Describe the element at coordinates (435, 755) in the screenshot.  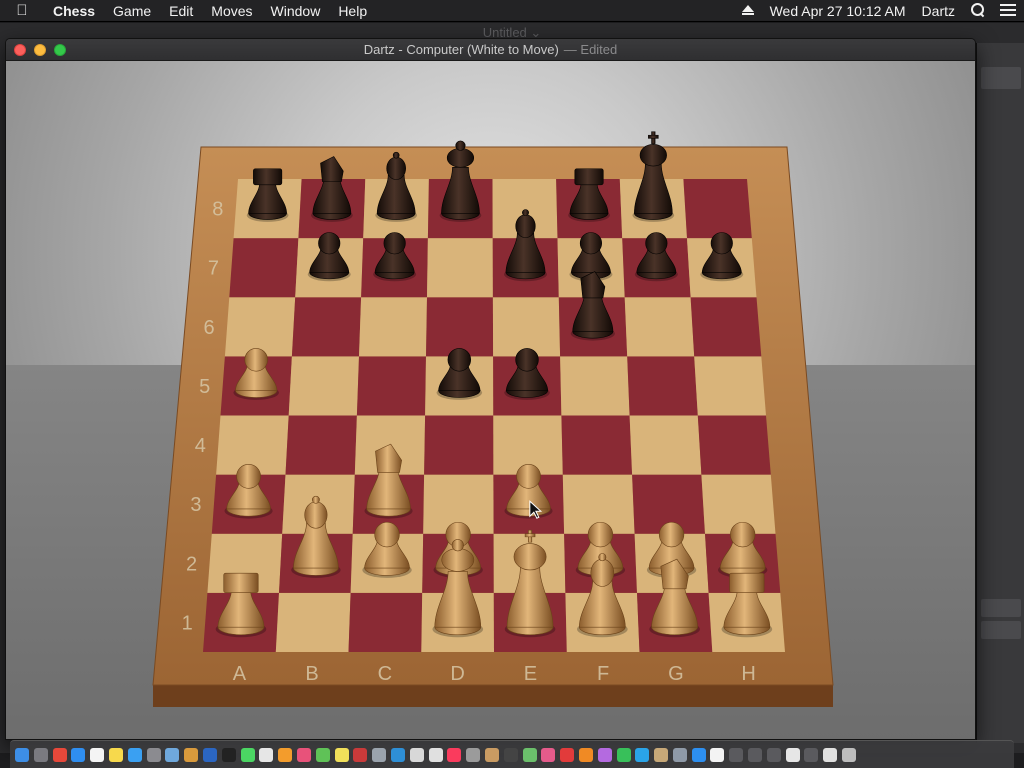
I see `files-icon` at that location.